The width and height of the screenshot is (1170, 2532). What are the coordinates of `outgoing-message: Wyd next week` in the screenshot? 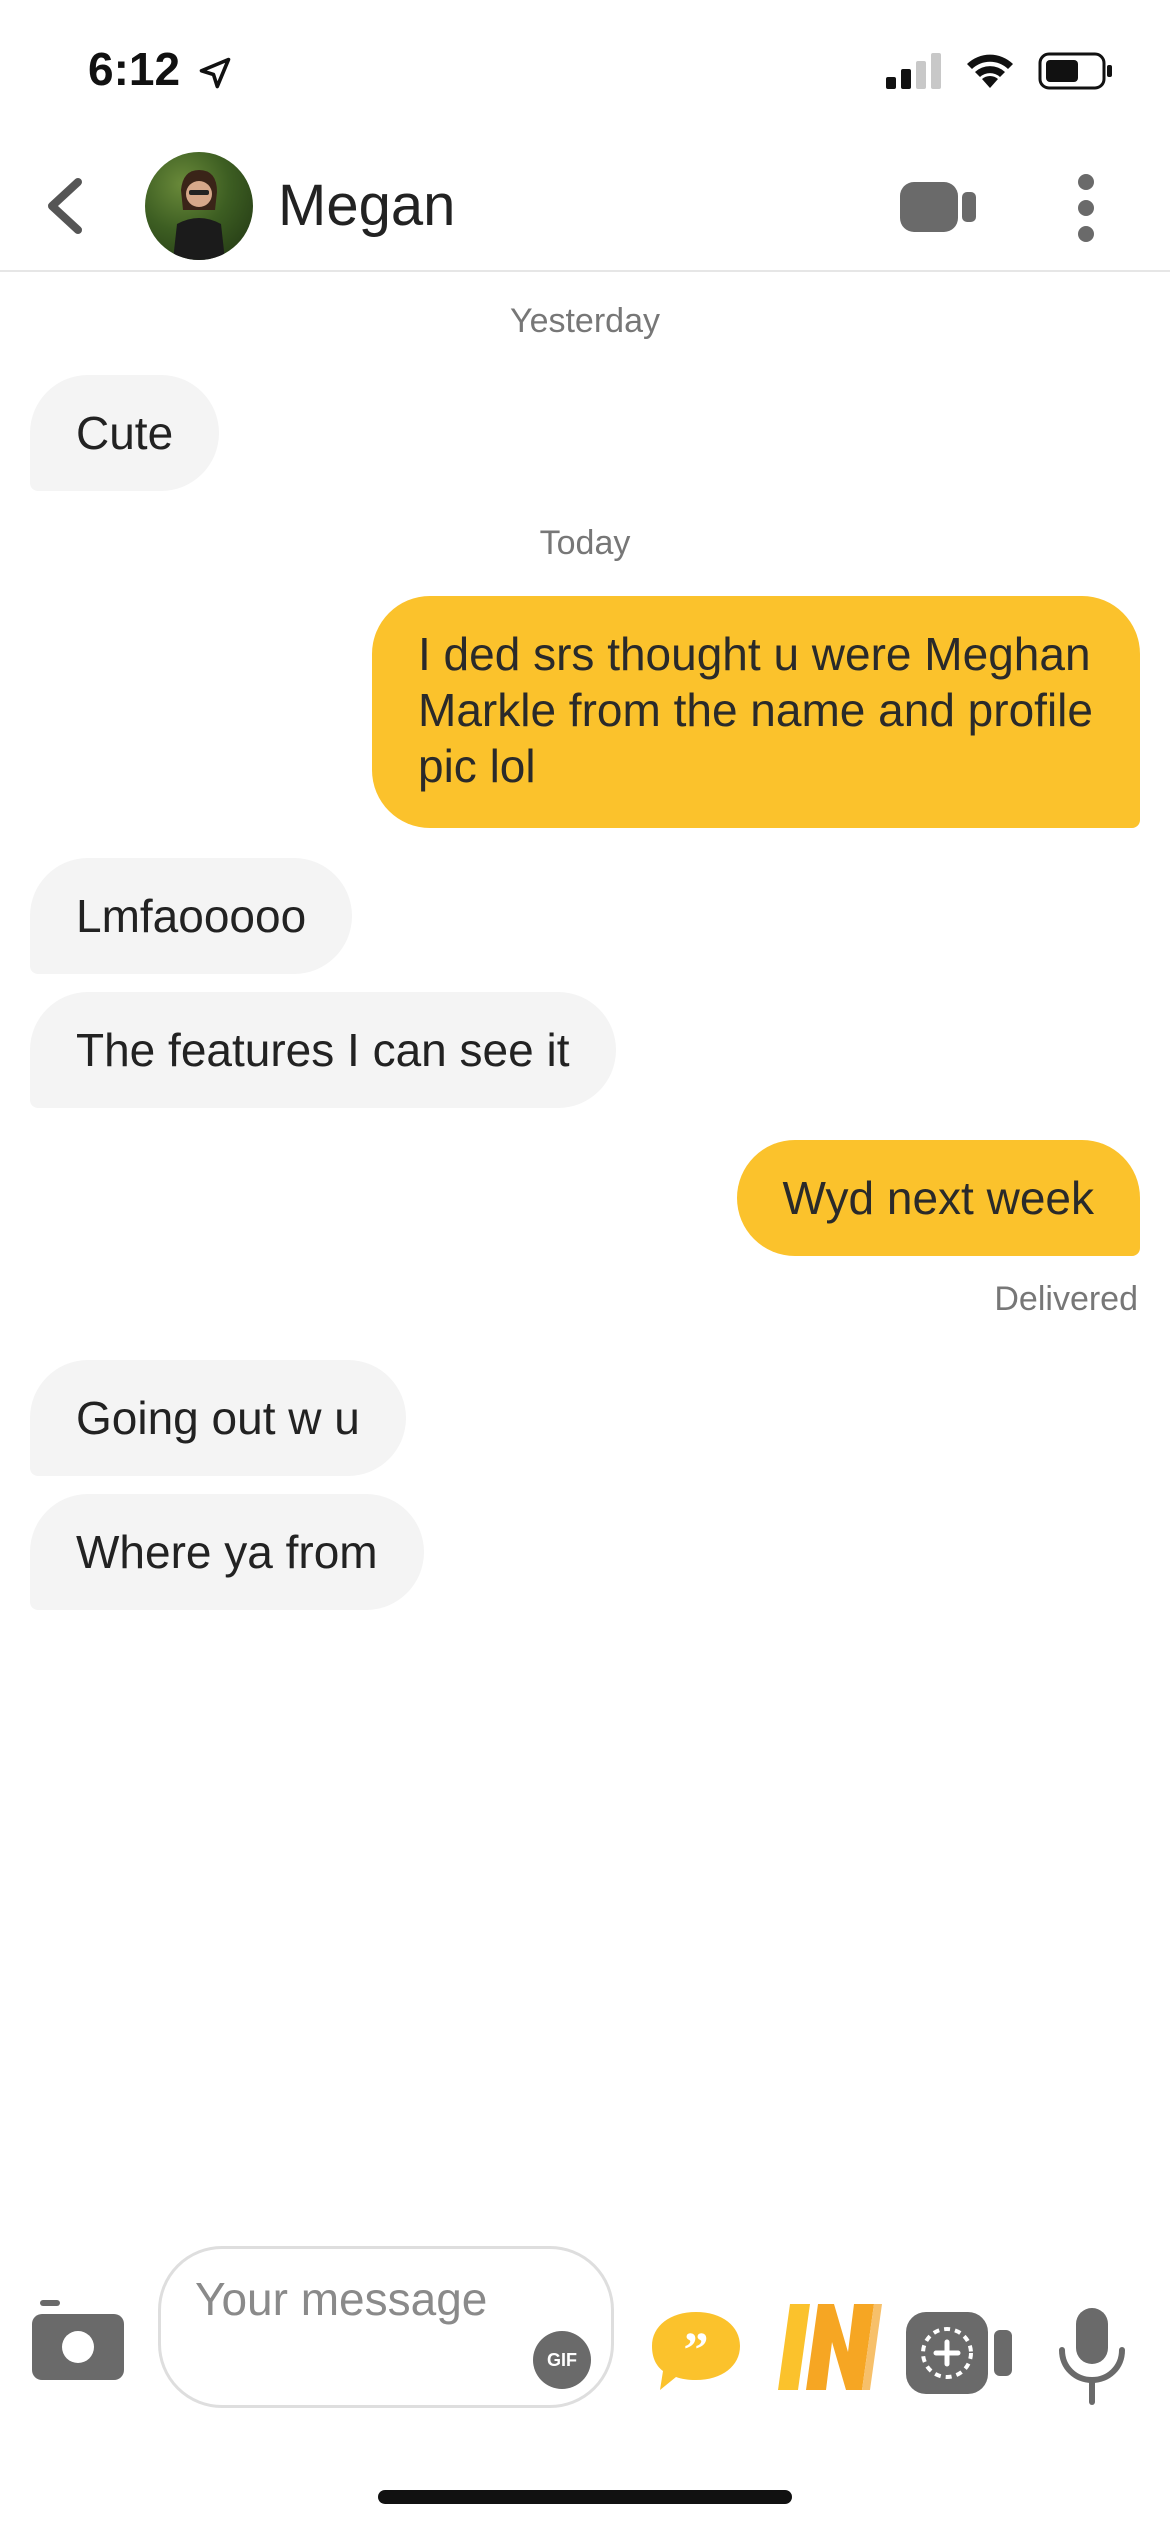 It's located at (938, 1198).